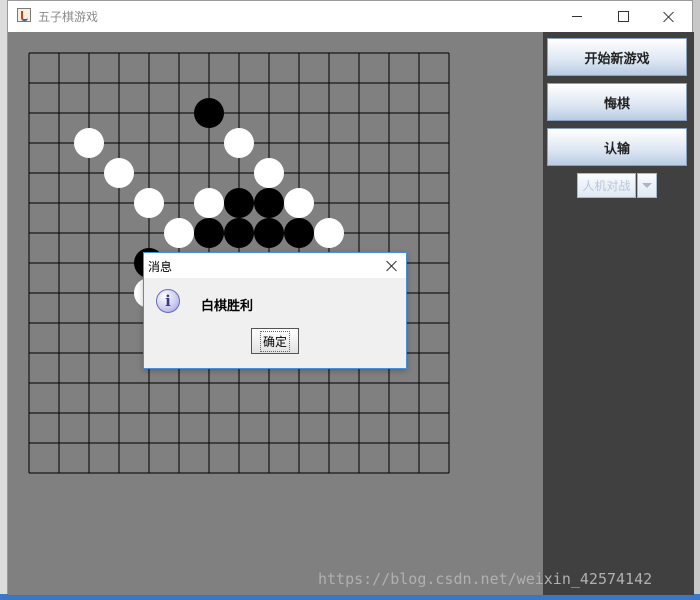 The width and height of the screenshot is (700, 600). I want to click on undo-button: 悔棋, so click(617, 102).